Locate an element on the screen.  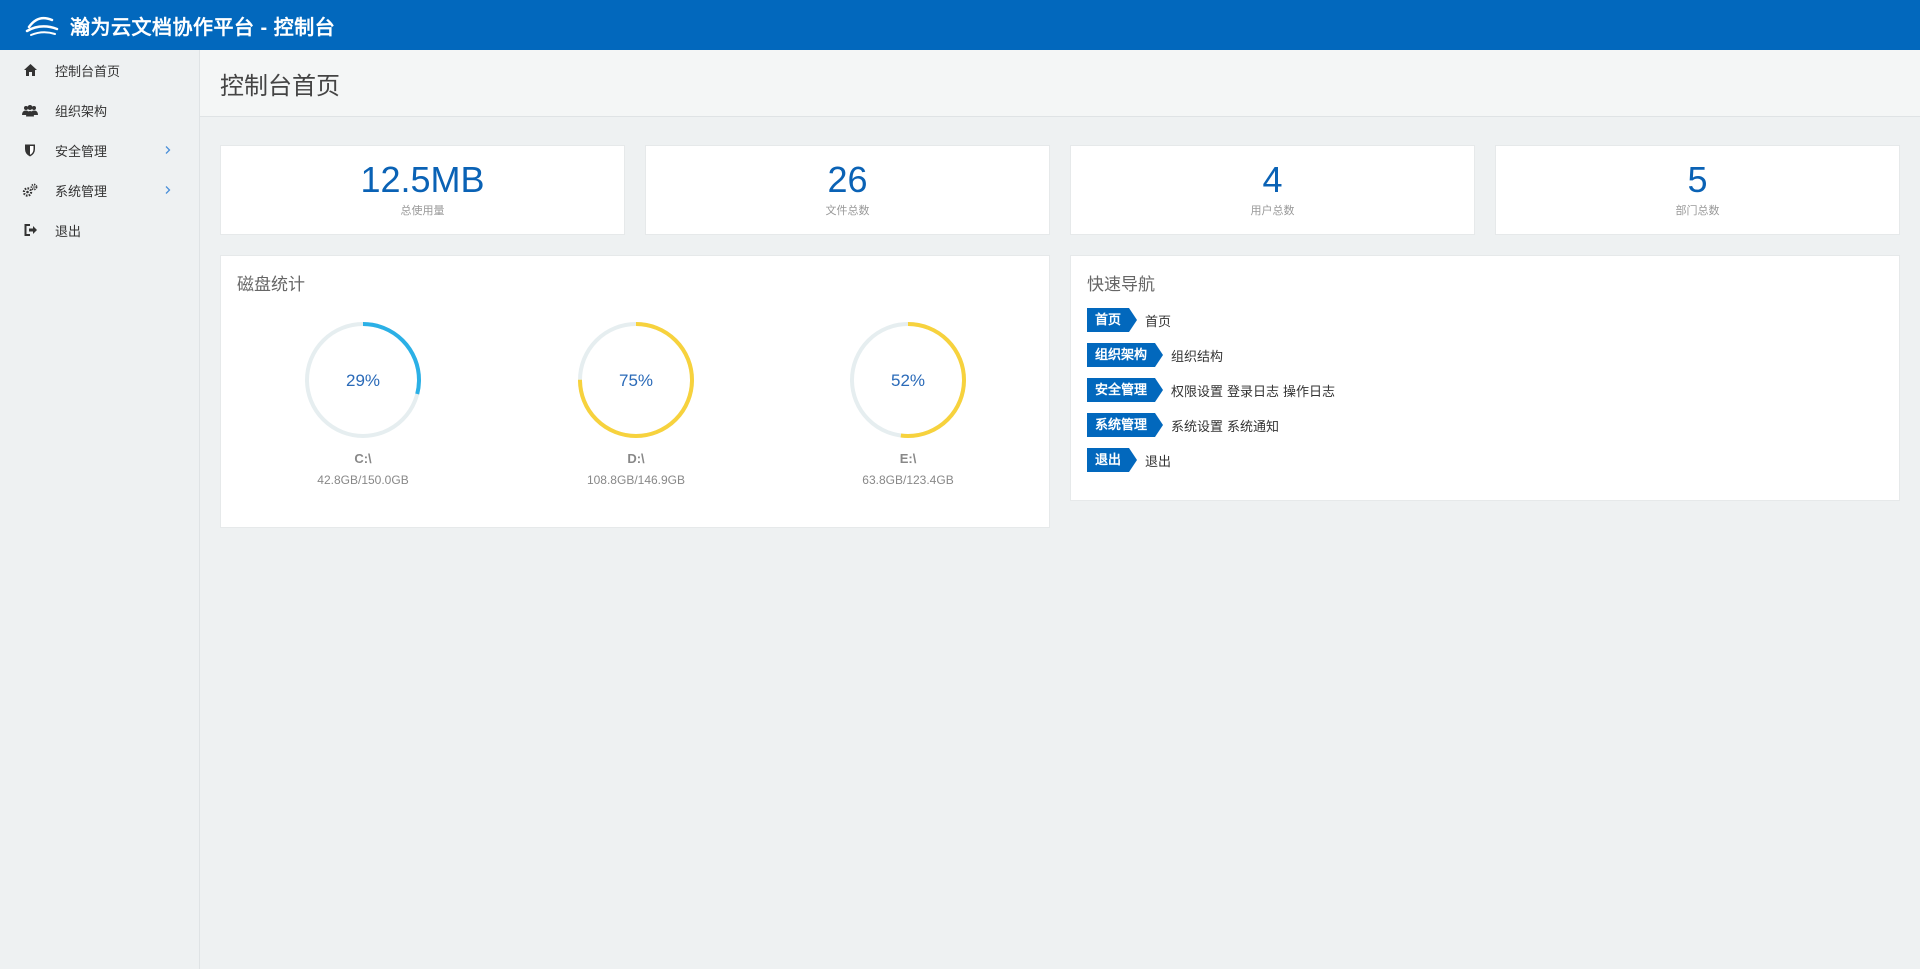
top-header: 瀚为云文档协作平台 - 控制台 is located at coordinates (960, 25).